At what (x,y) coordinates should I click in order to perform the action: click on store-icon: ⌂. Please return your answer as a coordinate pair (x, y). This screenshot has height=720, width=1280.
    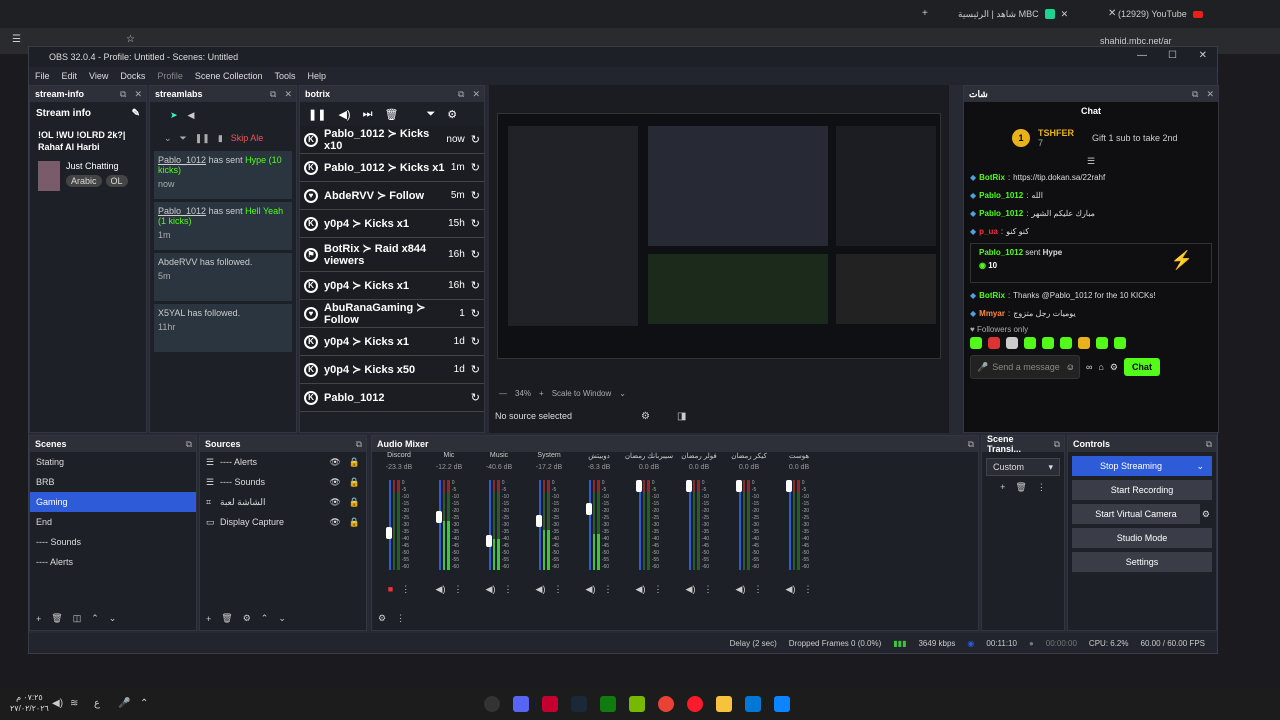
    Looking at the image, I should click on (1100, 367).